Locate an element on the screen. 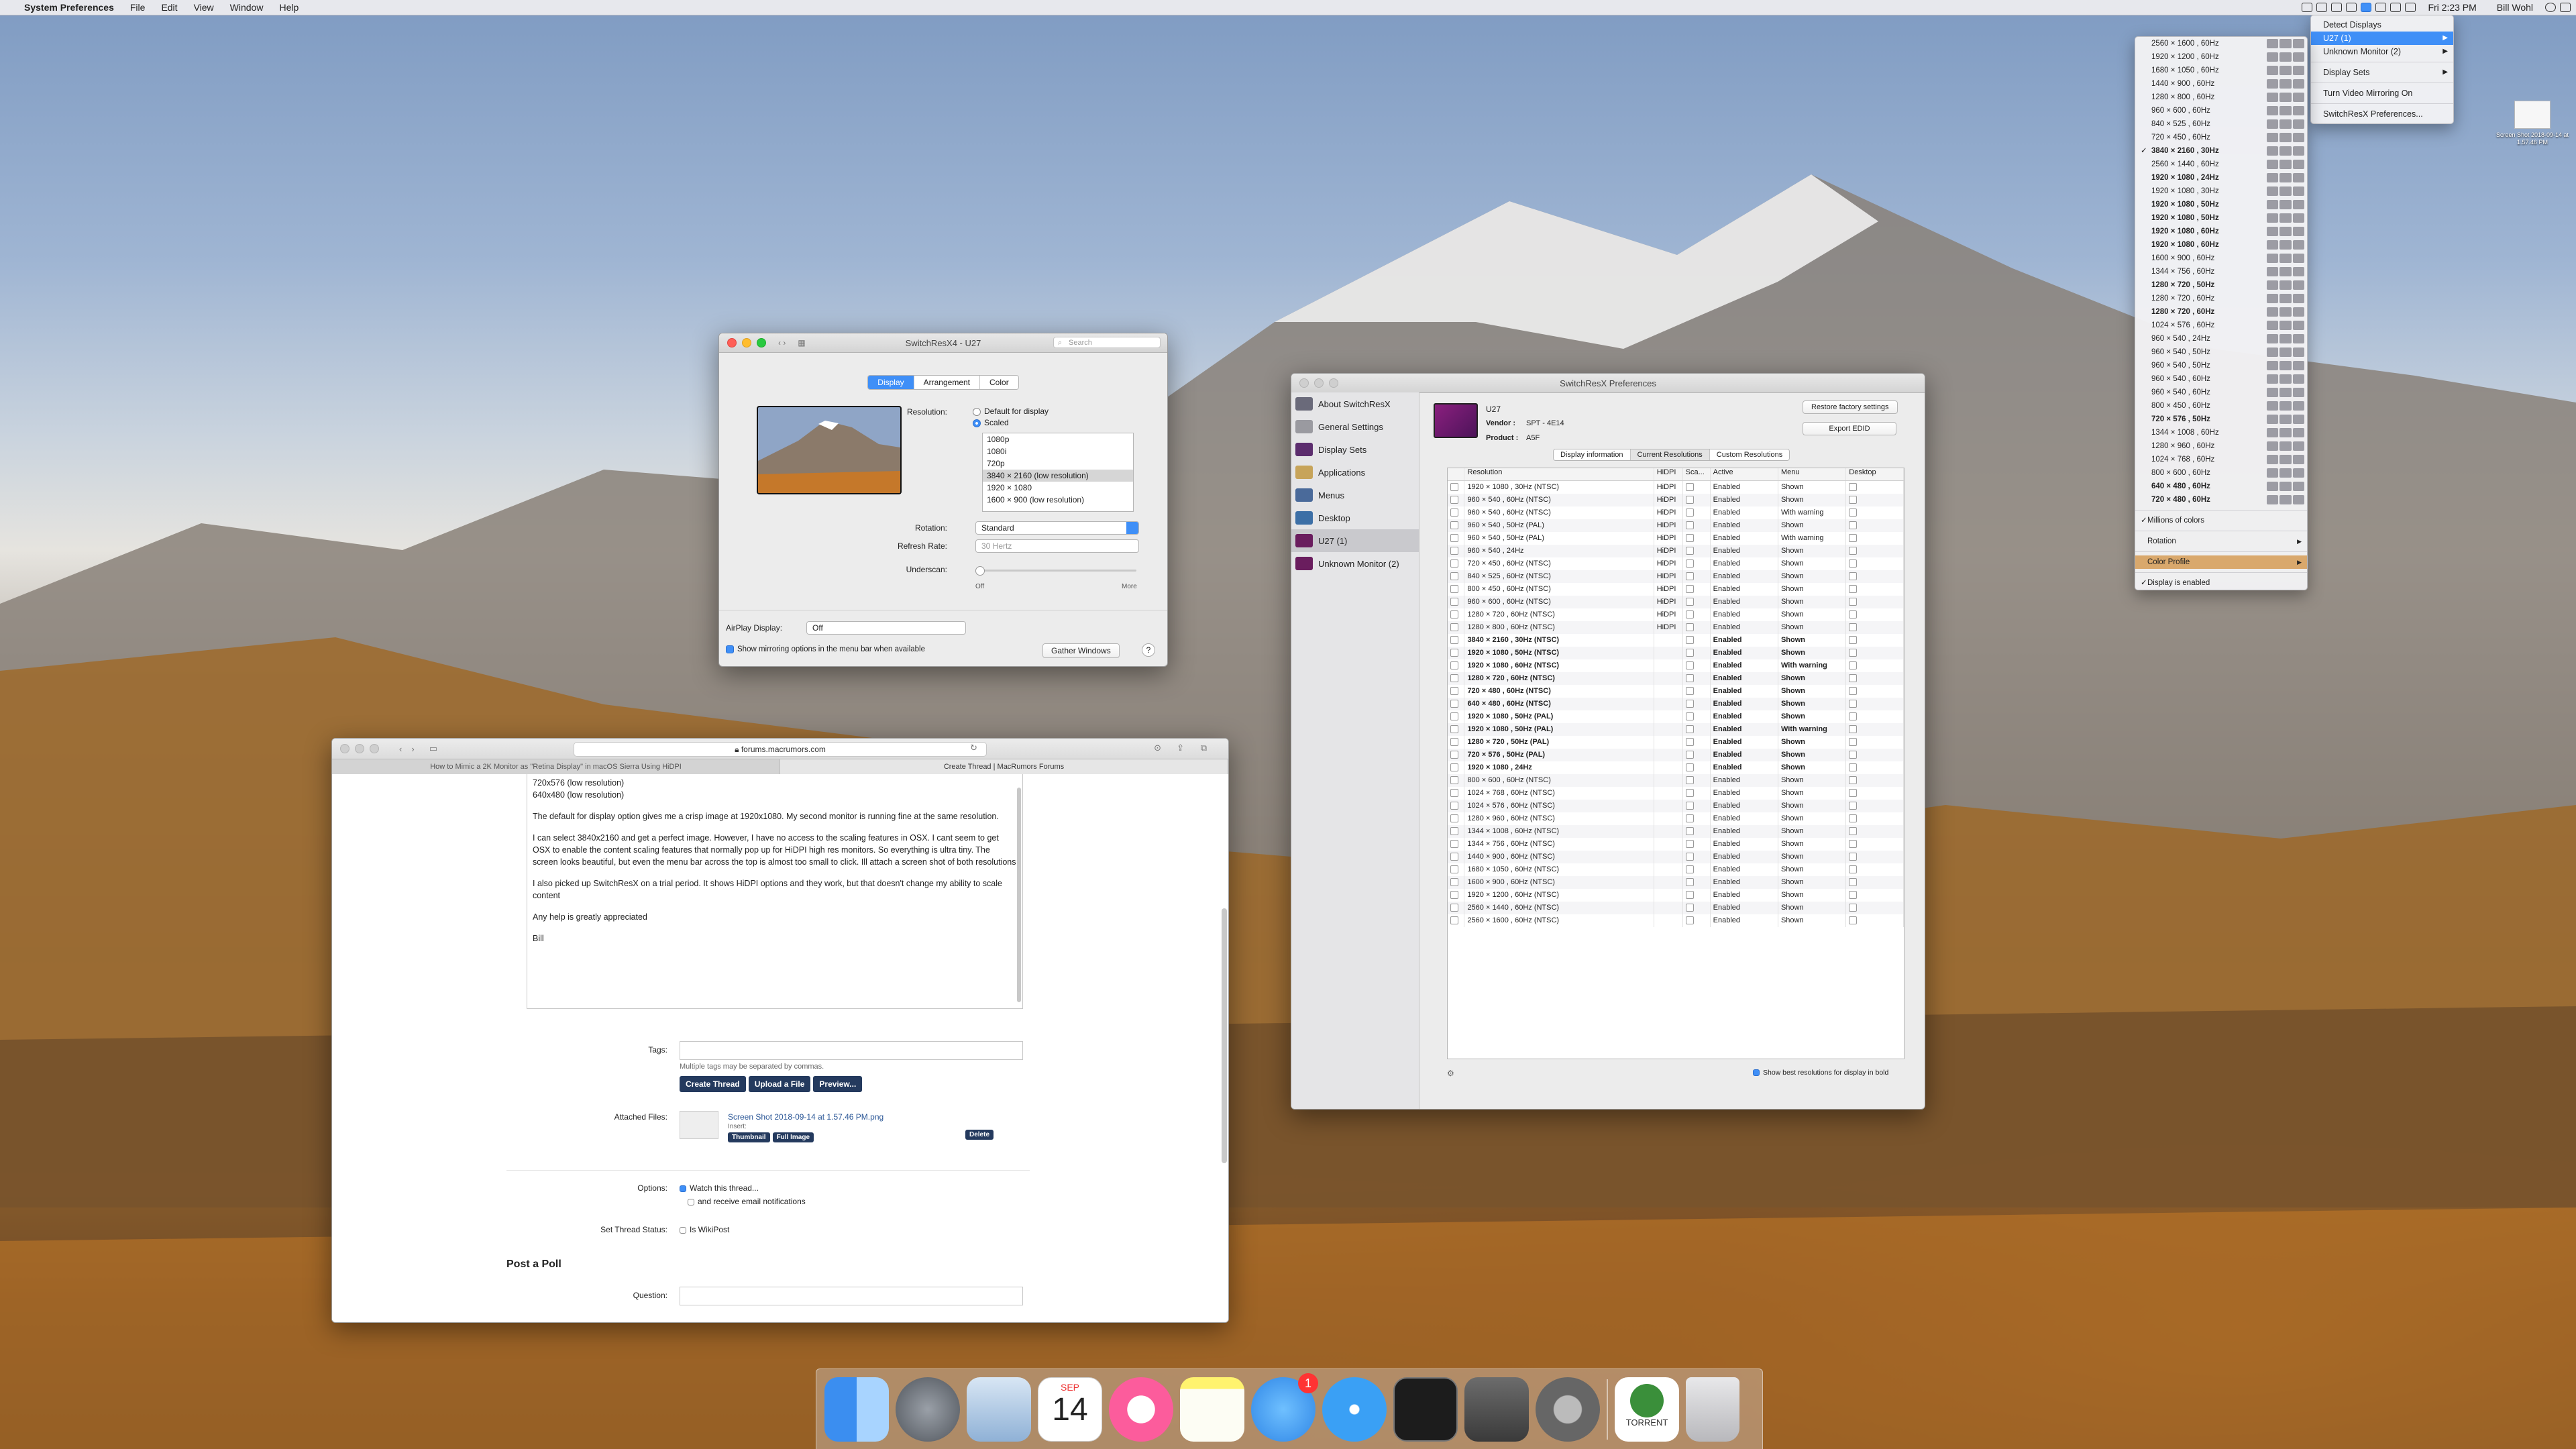 The image size is (2576, 1449). table-row: 1280 × 960 , 60Hz (NTSC) Enabled Shown is located at coordinates (1676, 818).